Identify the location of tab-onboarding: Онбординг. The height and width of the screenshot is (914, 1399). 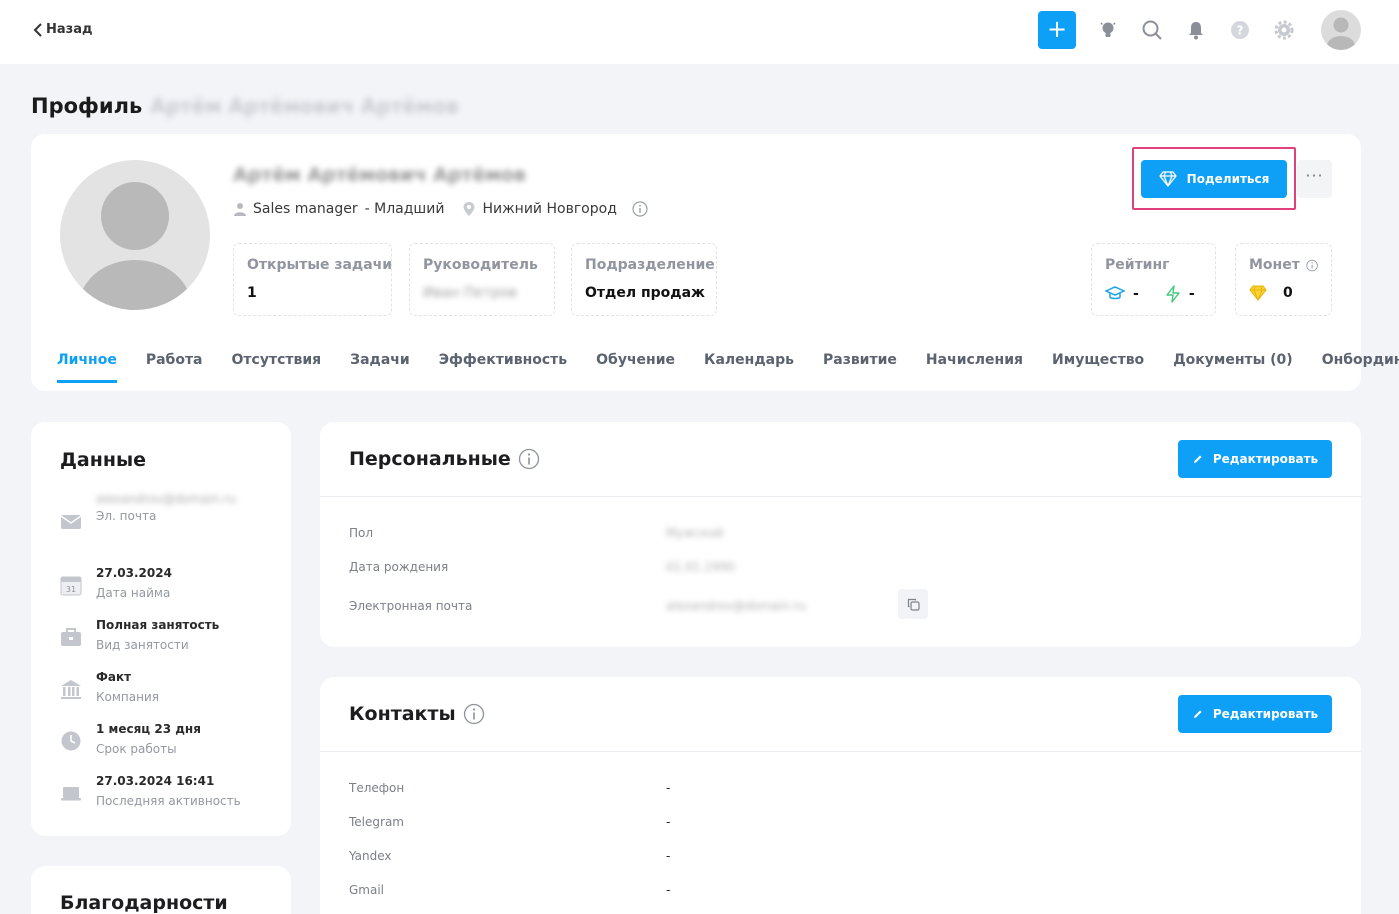
(1360, 367).